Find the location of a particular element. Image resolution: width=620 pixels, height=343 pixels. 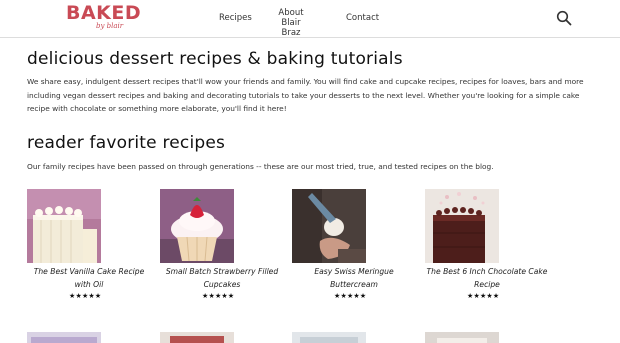

logo-tagline: by blair is located at coordinates (110, 26).